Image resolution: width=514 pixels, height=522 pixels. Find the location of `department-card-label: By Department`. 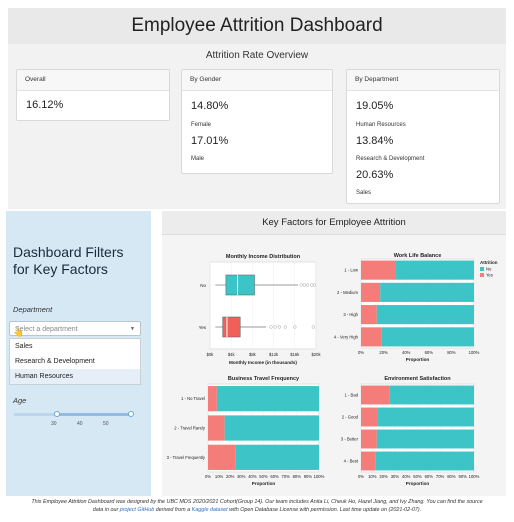

department-card-label: By Department is located at coordinates (423, 80).